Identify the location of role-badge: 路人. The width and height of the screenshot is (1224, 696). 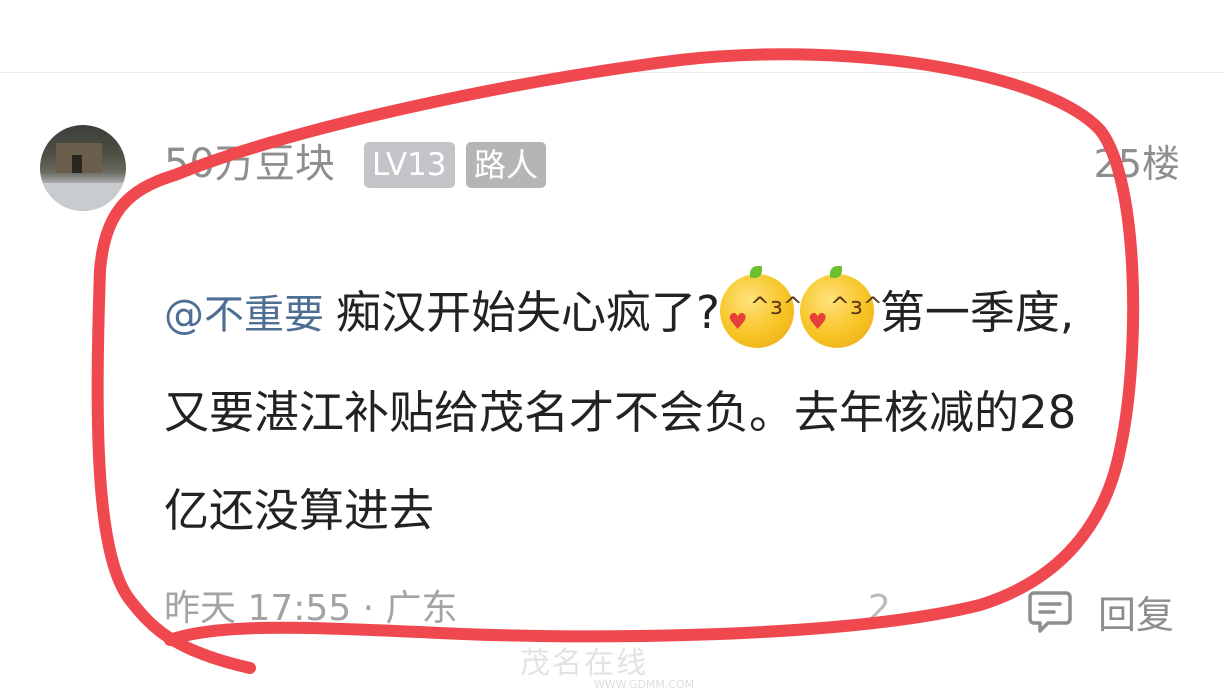
(506, 165).